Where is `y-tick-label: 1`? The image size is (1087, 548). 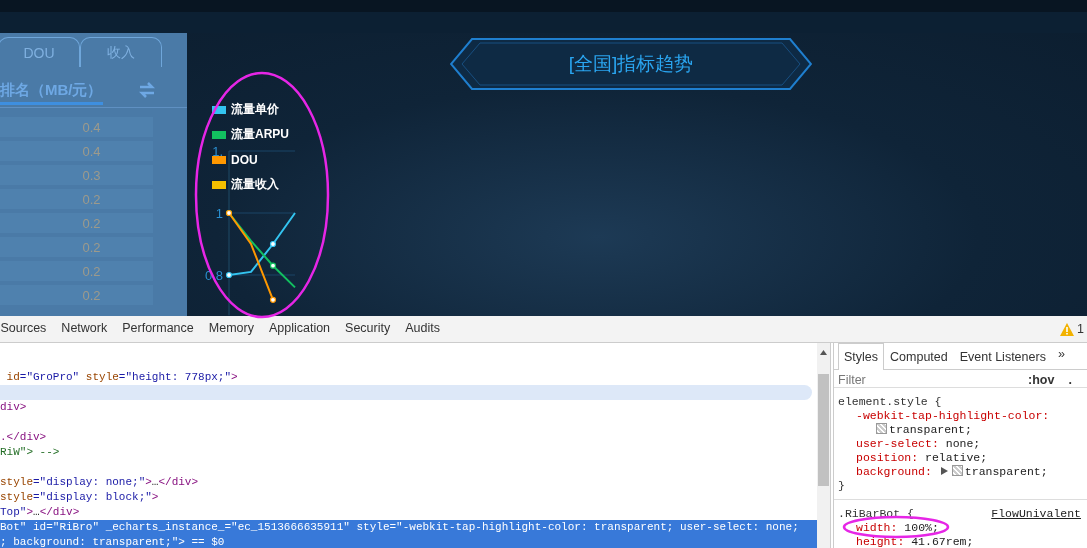 y-tick-label: 1 is located at coordinates (219, 213).